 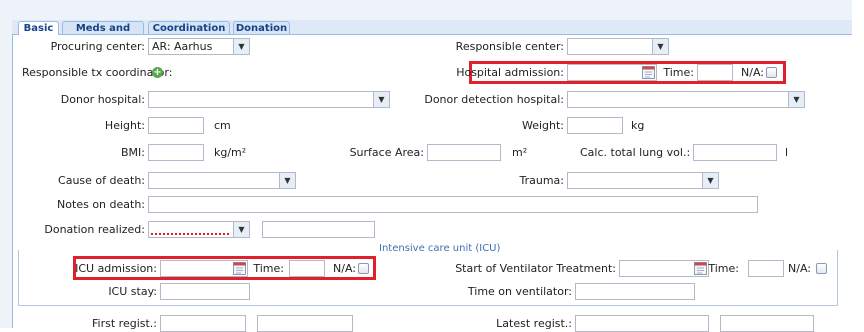 What do you see at coordinates (269, 99) in the screenshot?
I see `donor-hospital-combo: ▼` at bounding box center [269, 99].